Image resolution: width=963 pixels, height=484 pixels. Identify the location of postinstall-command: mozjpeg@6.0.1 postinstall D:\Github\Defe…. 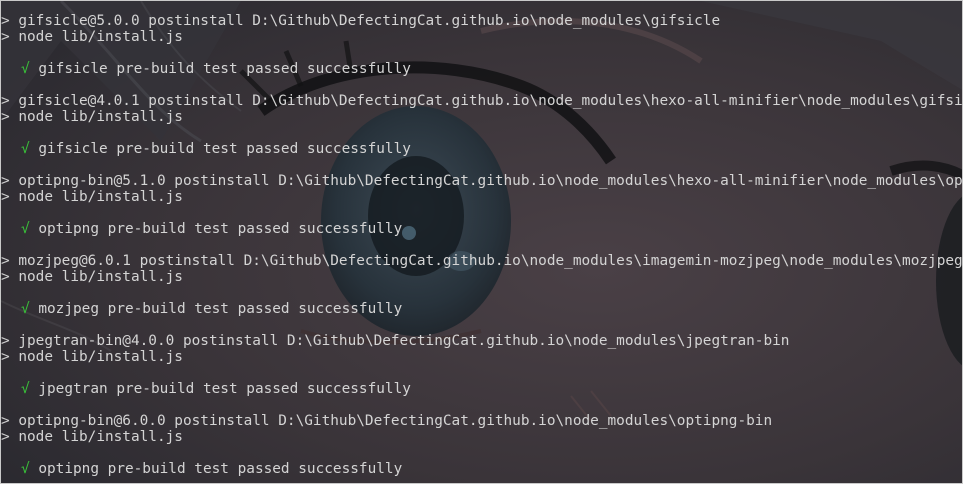
(490, 261).